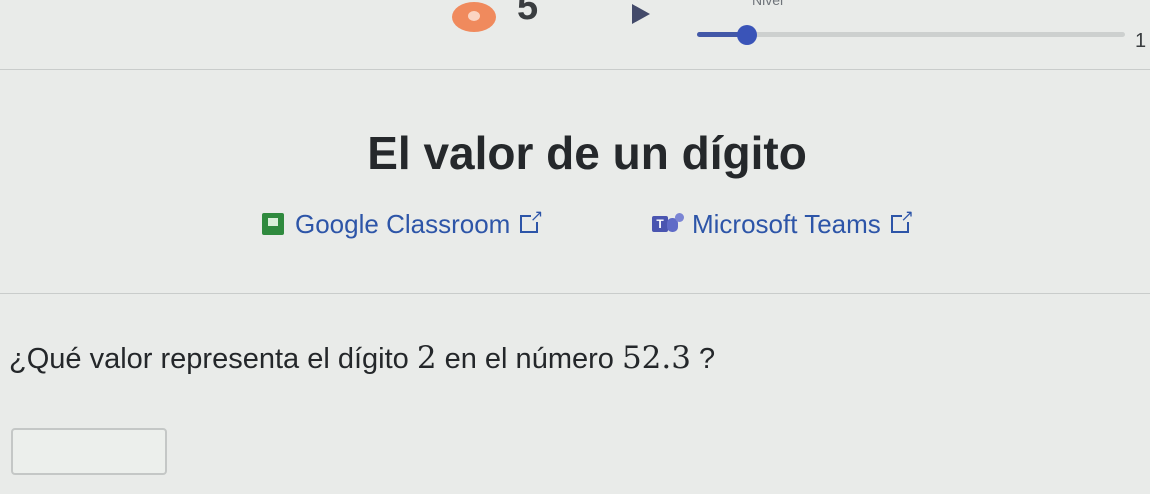  Describe the element at coordinates (213, 359) in the screenshot. I see `question-prefix: ¿Qué valor representa el dígito` at that location.